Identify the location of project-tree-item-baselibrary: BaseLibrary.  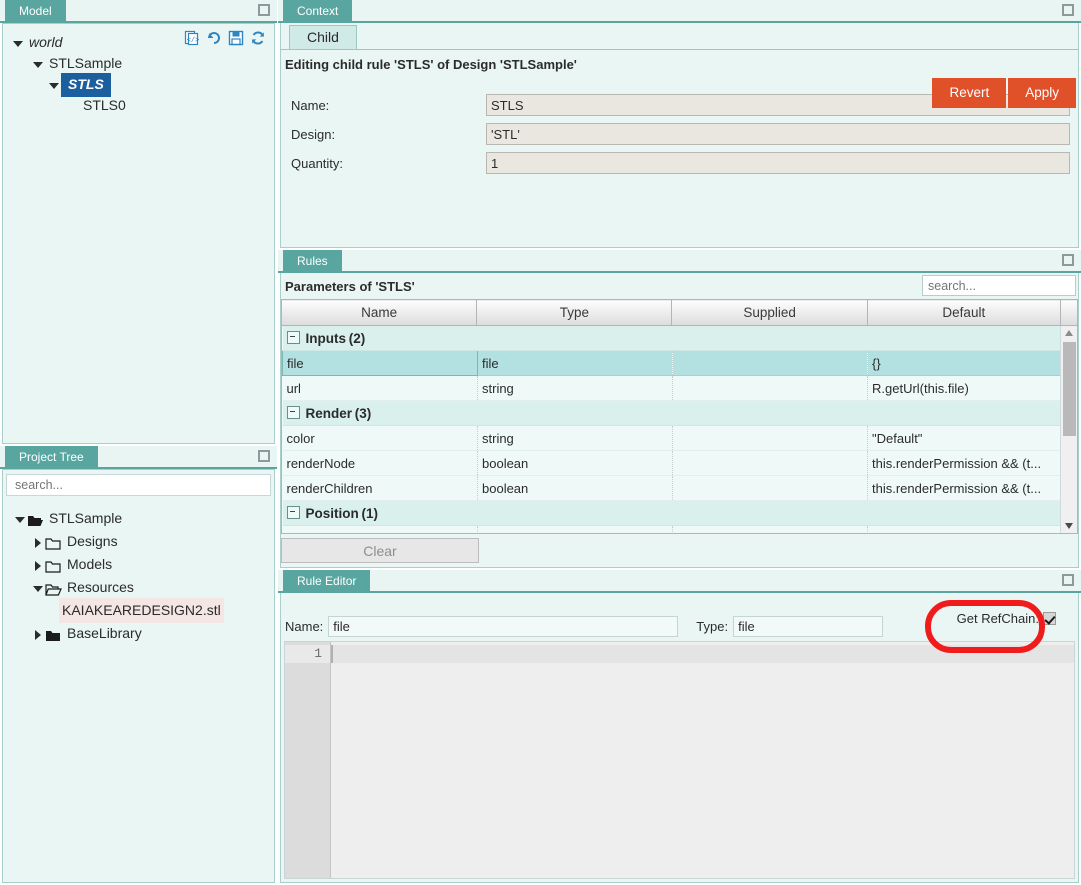
(138, 633).